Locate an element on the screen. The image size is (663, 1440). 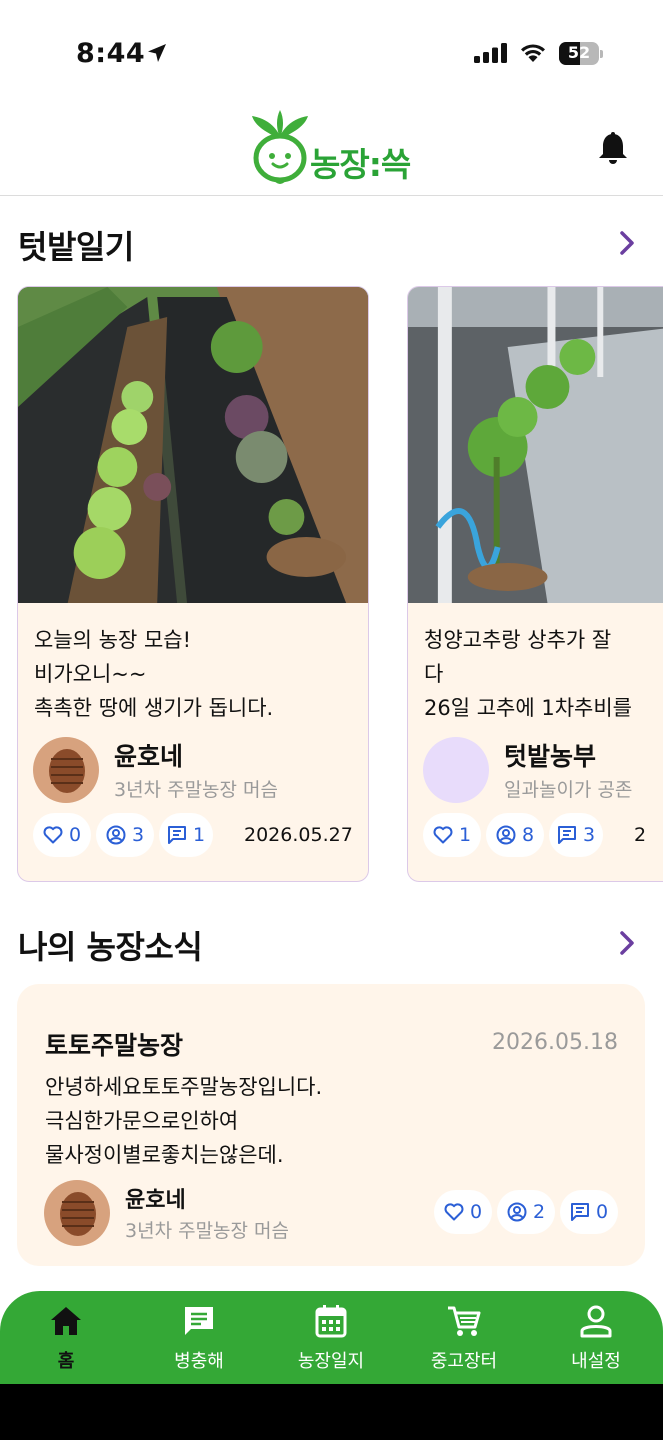
diary-card-date: 2026.05.27 is located at coordinates (298, 835).